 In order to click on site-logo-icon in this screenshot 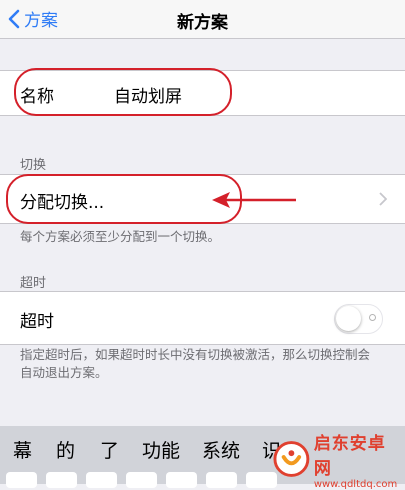, I will do `click(291, 459)`.